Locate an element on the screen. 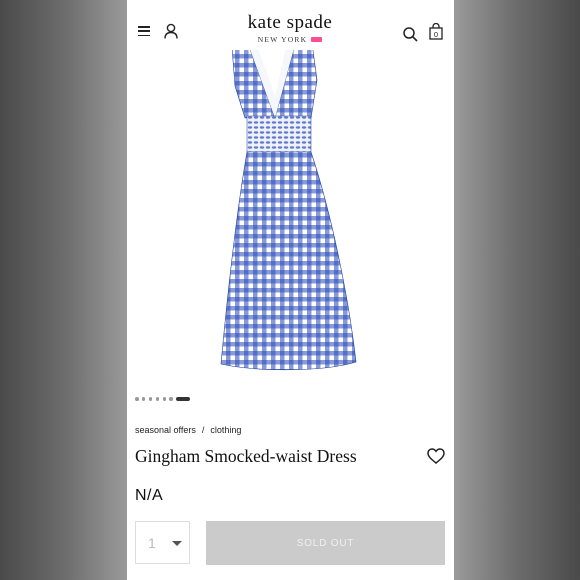  breadcrumb-link-seasonal-offers: seasonal offers is located at coordinates (165, 430).